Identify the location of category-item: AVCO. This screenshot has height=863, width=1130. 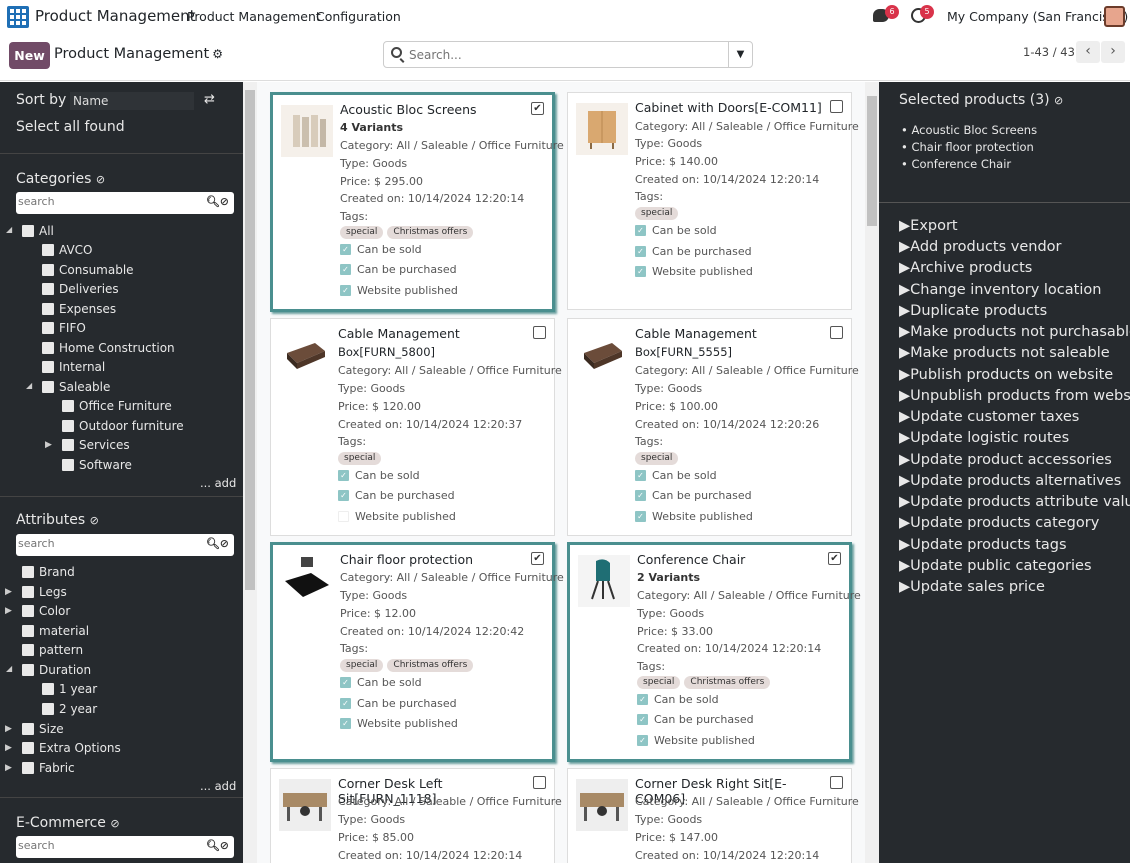
(67, 250).